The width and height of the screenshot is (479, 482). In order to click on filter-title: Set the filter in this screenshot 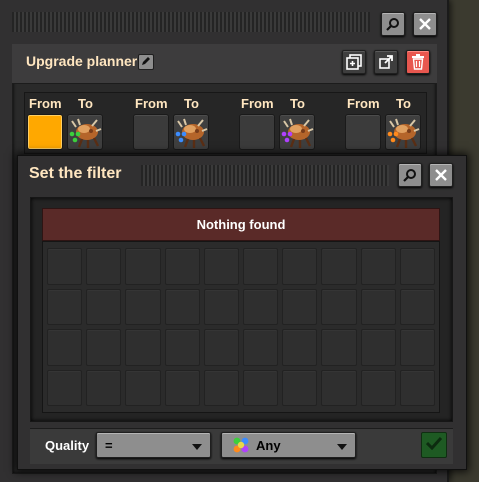, I will do `click(75, 173)`.